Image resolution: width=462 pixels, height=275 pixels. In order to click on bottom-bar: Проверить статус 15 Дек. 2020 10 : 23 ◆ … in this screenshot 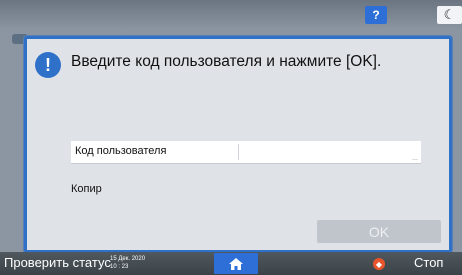, I will do `click(231, 263)`.